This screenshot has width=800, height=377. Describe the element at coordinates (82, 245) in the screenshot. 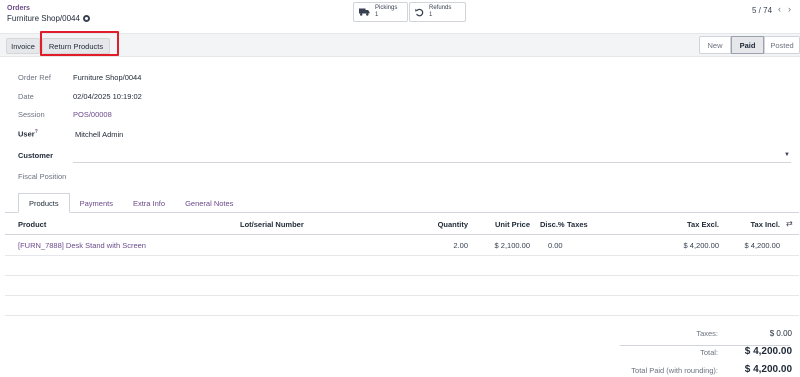

I see `row-product: [FURN_7888] Desk Stand with Screen` at that location.